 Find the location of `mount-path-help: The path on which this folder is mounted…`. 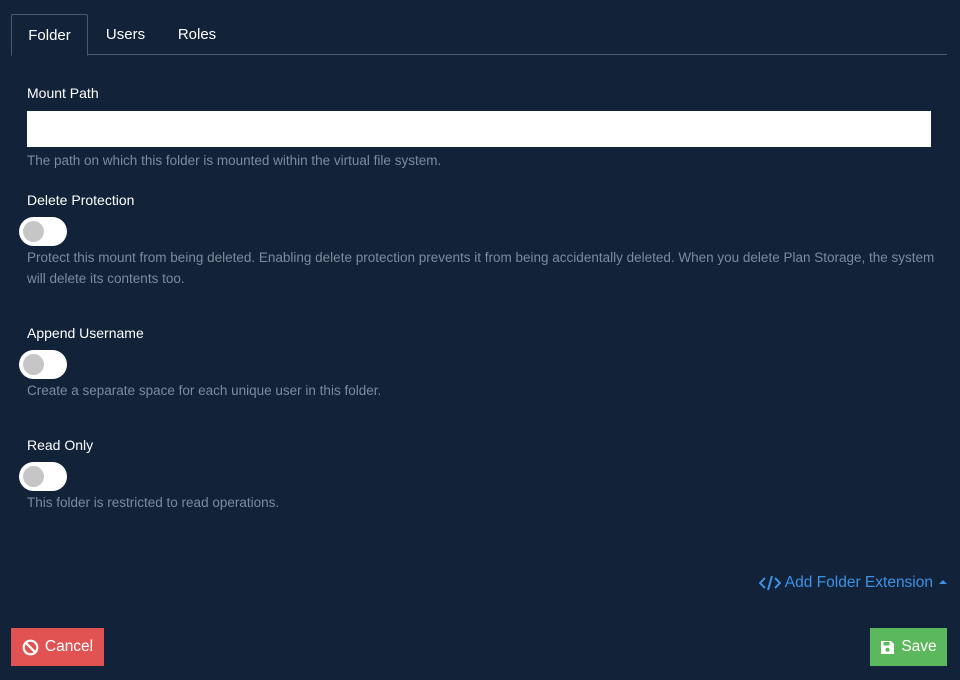

mount-path-help: The path on which this folder is mounted… is located at coordinates (234, 160).